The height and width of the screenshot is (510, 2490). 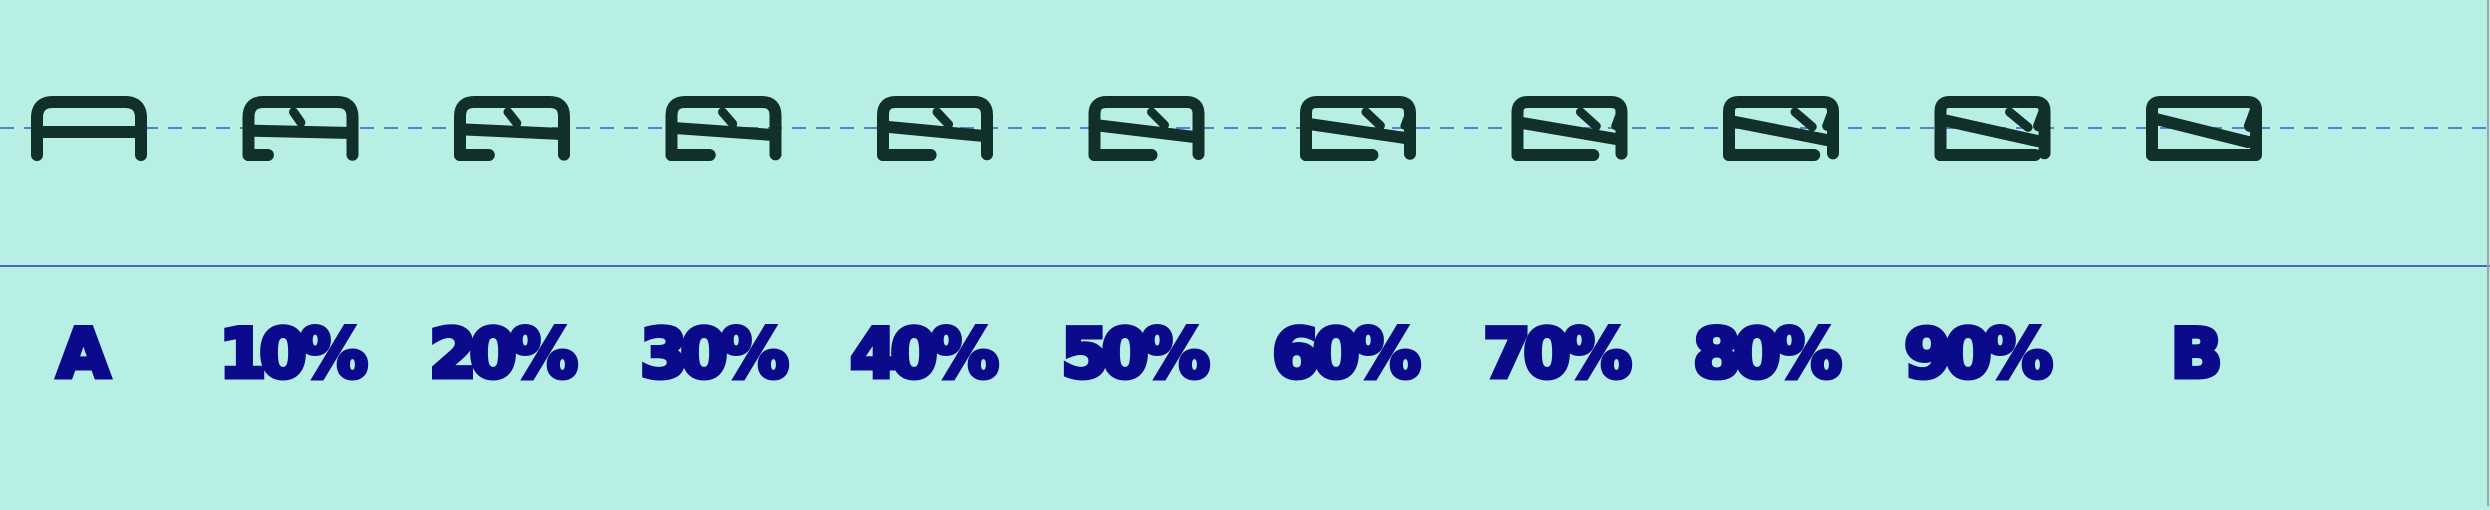 What do you see at coordinates (84, 355) in the screenshot?
I see `step-label-a: A` at bounding box center [84, 355].